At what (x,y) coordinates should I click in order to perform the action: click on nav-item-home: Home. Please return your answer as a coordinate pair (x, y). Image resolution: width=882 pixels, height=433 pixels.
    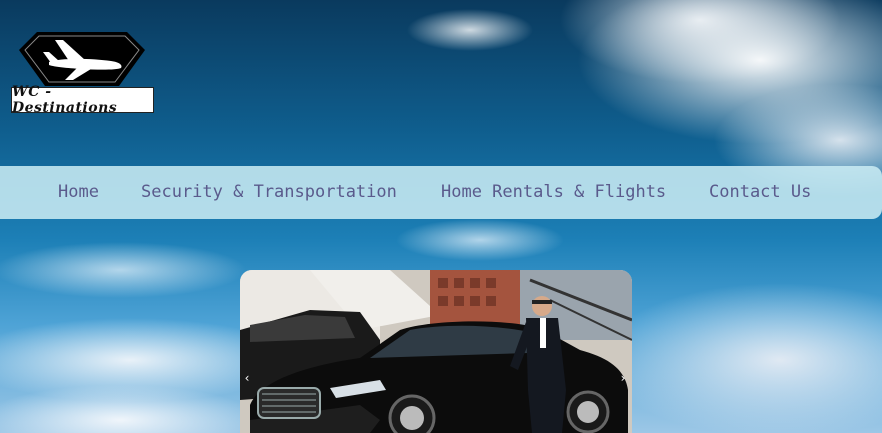
    Looking at the image, I should click on (78, 192).